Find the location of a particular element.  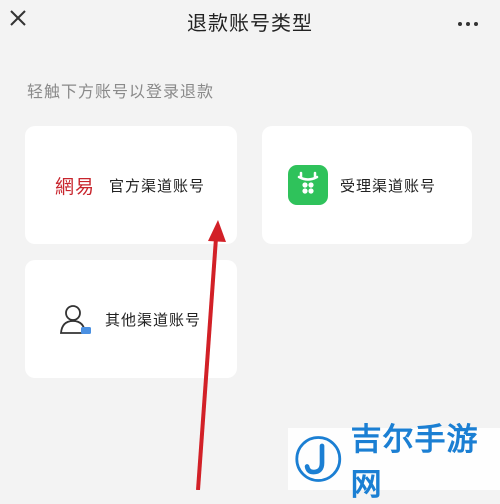

more-horizontal-icon is located at coordinates (468, 20).